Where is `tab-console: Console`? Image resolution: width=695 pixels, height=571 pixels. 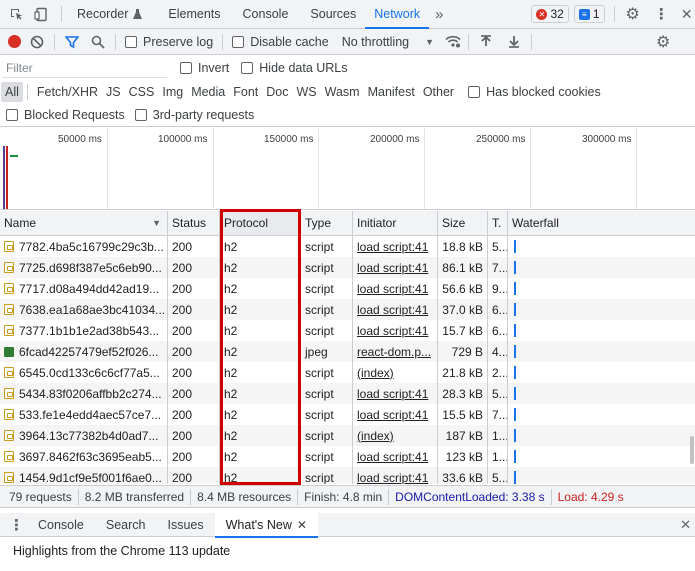
tab-console: Console is located at coordinates (266, 14).